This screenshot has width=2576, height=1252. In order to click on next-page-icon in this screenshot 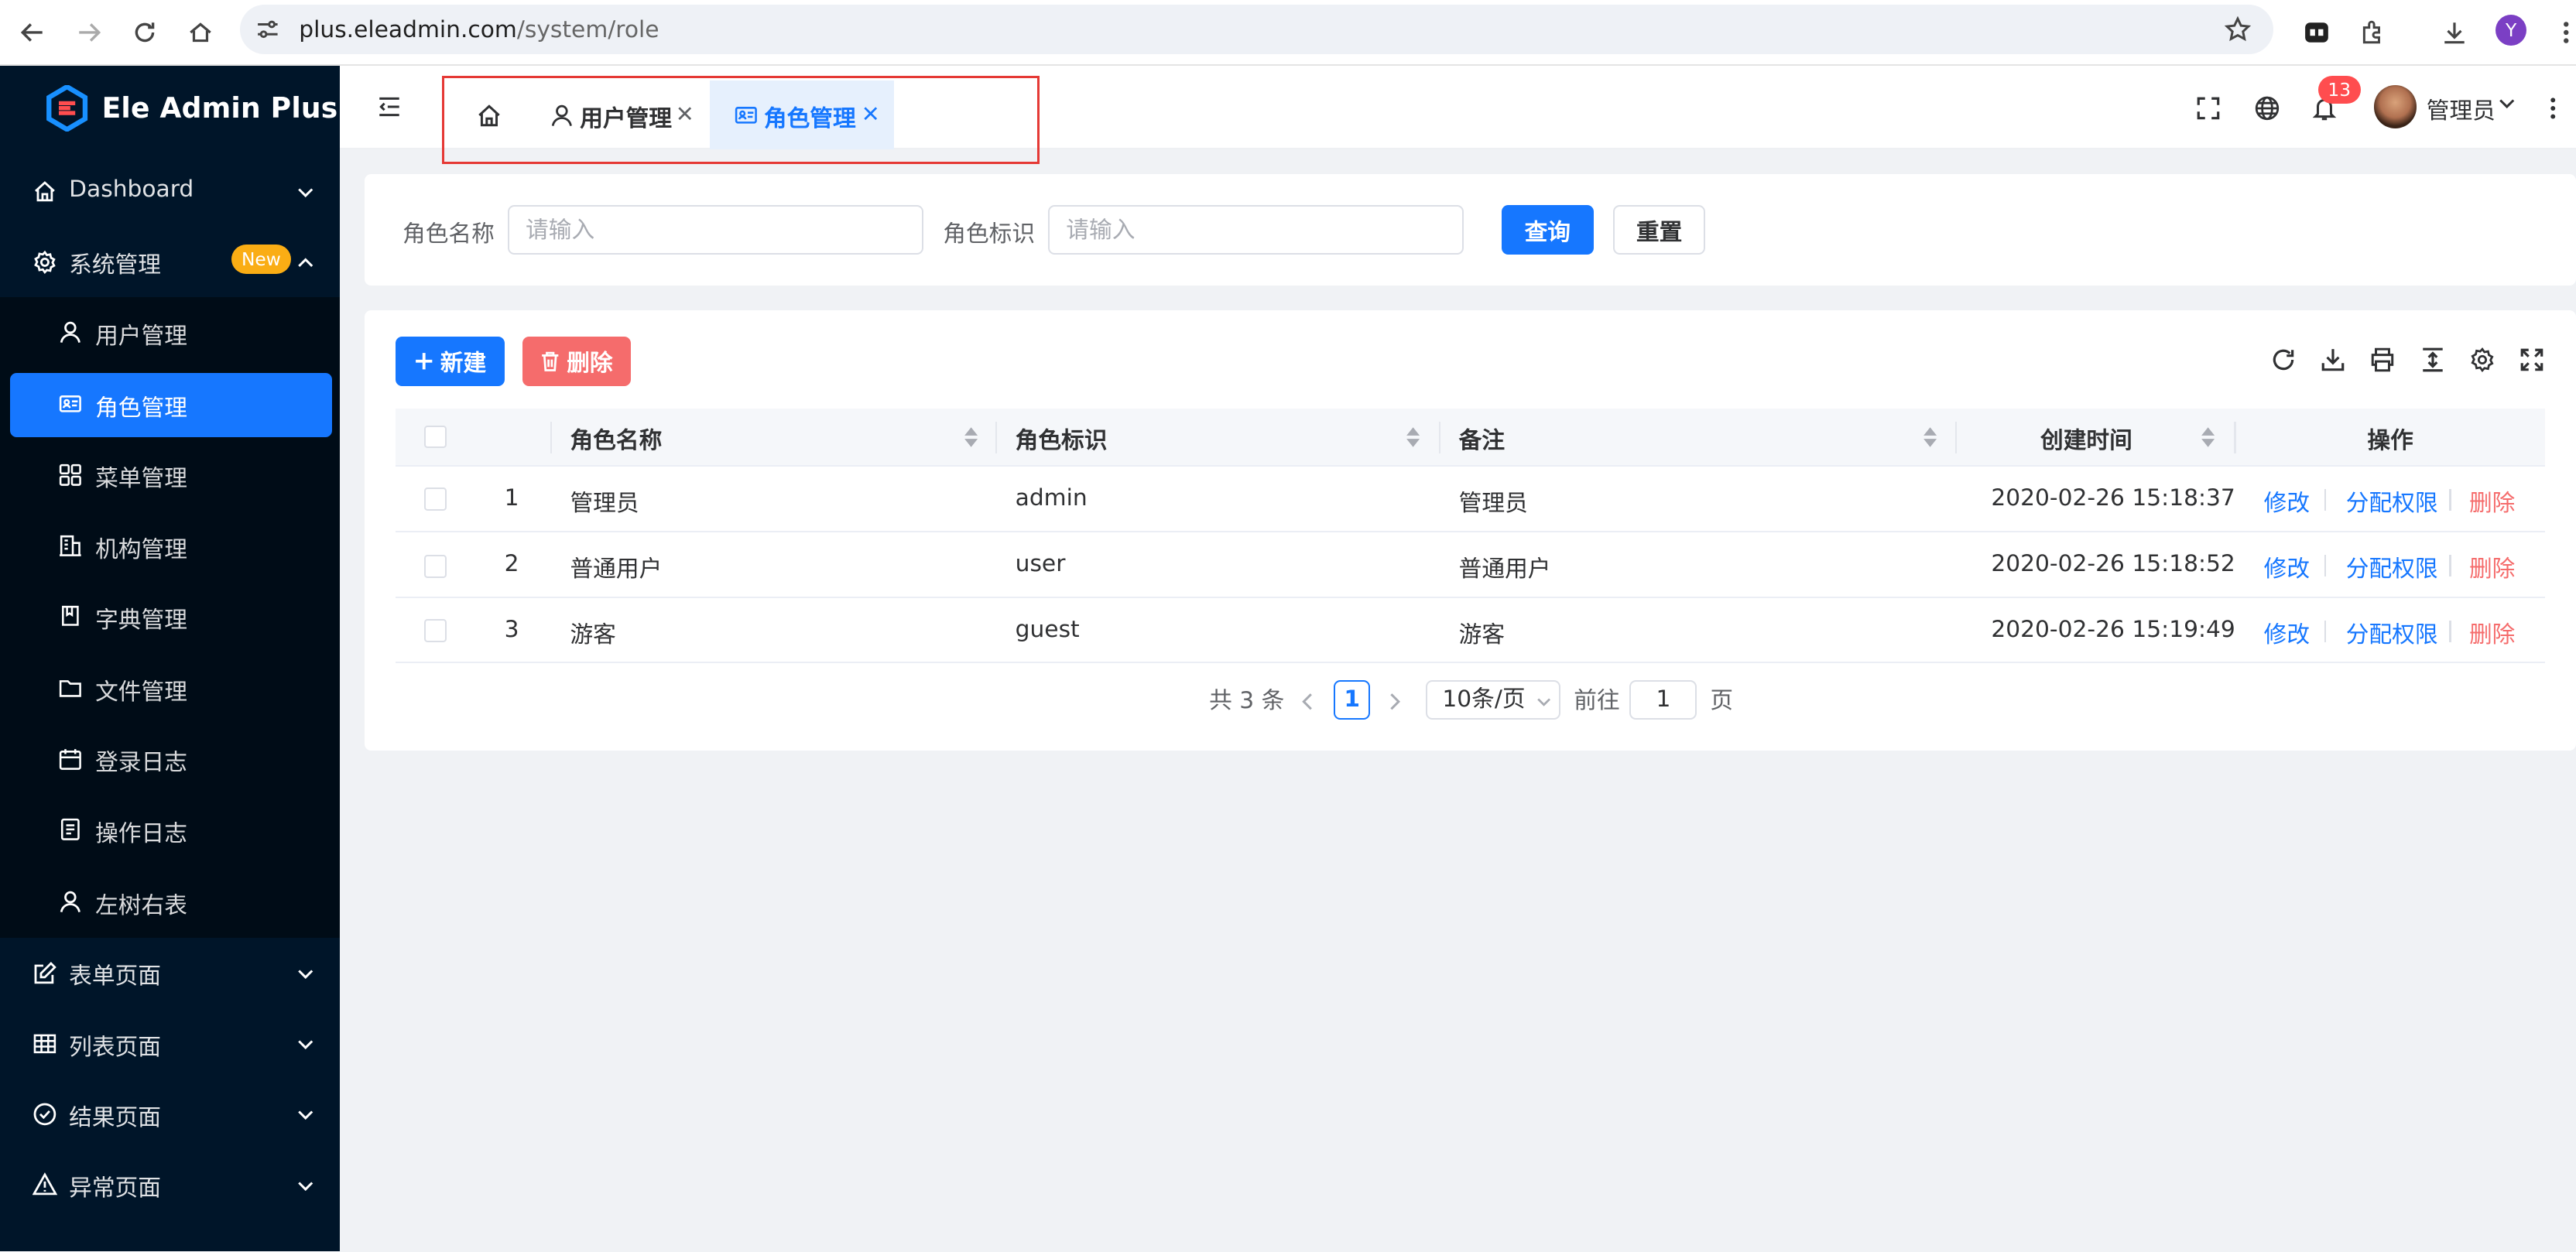, I will do `click(1394, 701)`.